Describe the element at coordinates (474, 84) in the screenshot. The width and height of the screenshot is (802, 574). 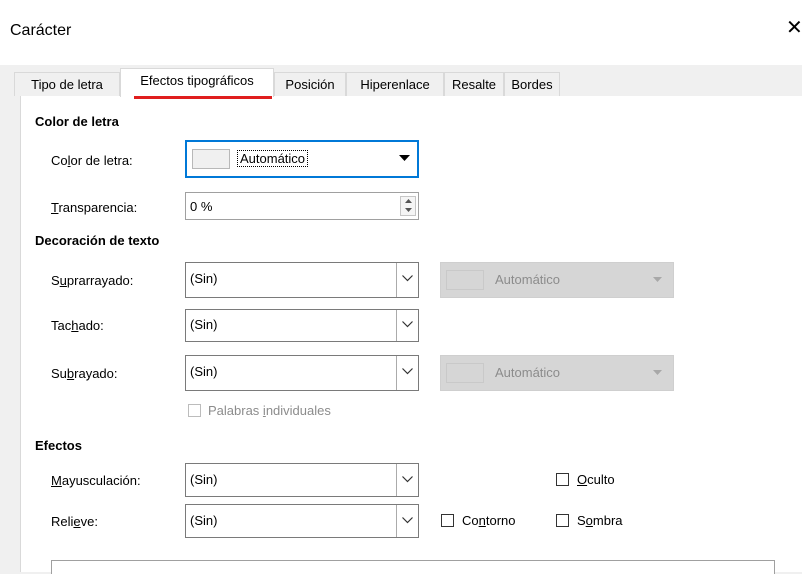
I see `tab-highlighting: Resalte` at that location.